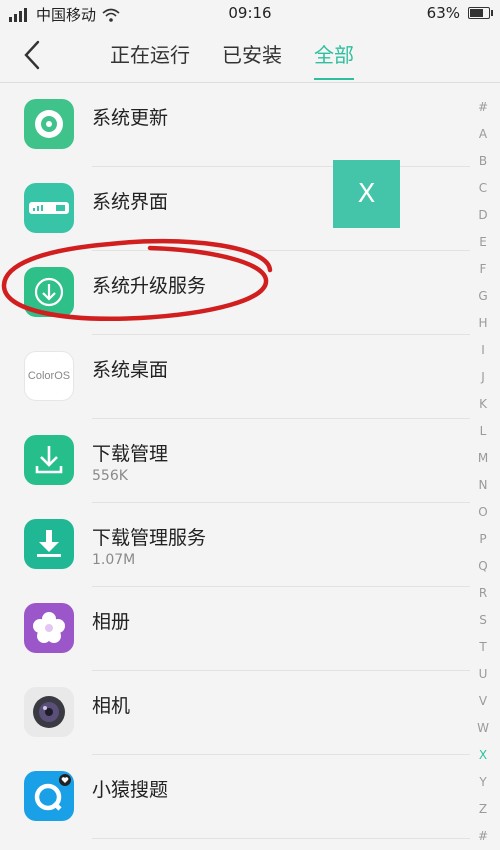 This screenshot has width=500, height=850. What do you see at coordinates (483, 485) in the screenshot?
I see `alphabet-letter: N` at bounding box center [483, 485].